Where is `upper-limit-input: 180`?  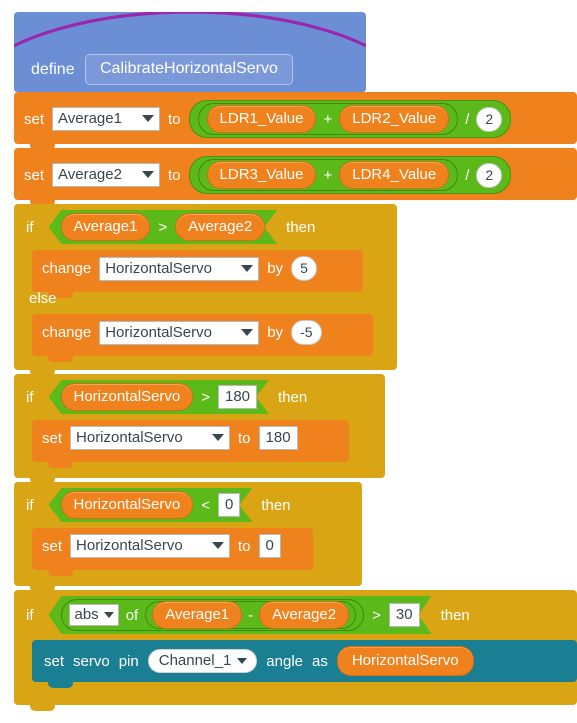
upper-limit-input: 180 is located at coordinates (237, 397).